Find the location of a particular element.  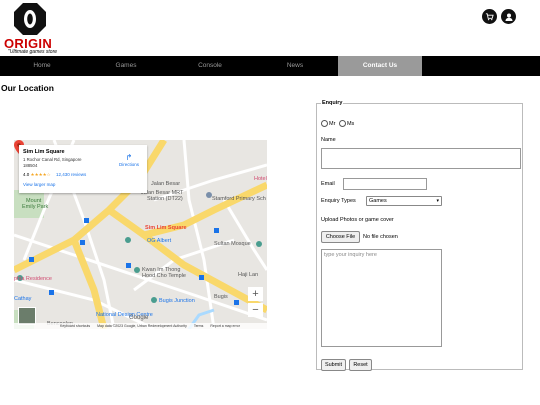

inquiry-textarea is located at coordinates (381, 298).